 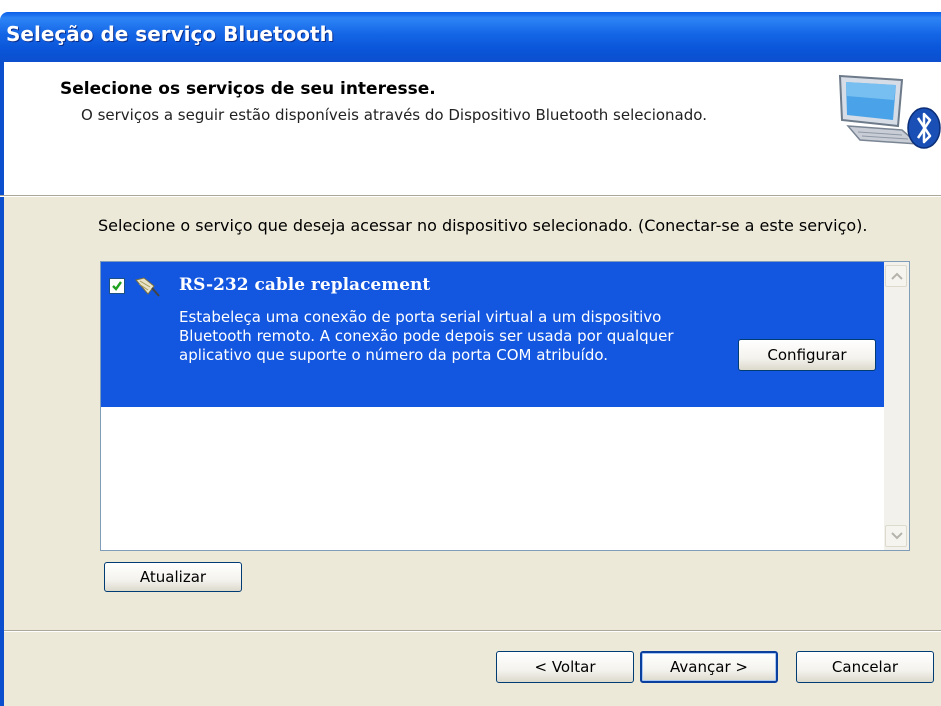 I want to click on refresh-button: Atualizar, so click(x=173, y=577).